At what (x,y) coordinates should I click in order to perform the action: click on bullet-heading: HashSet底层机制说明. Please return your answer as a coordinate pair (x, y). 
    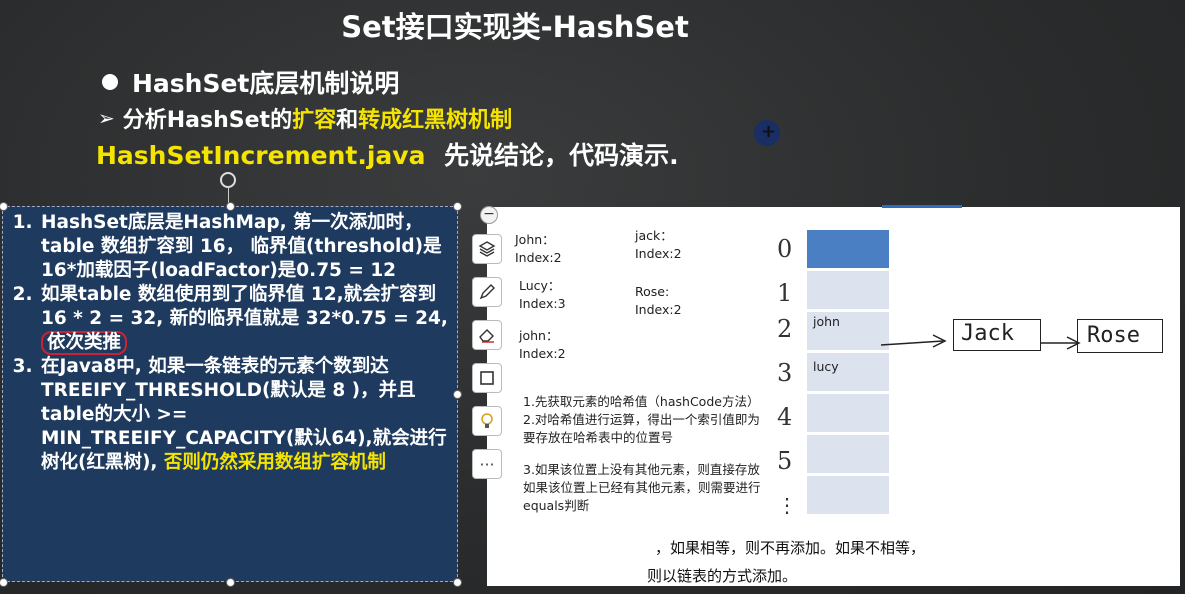
    Looking at the image, I should click on (250, 82).